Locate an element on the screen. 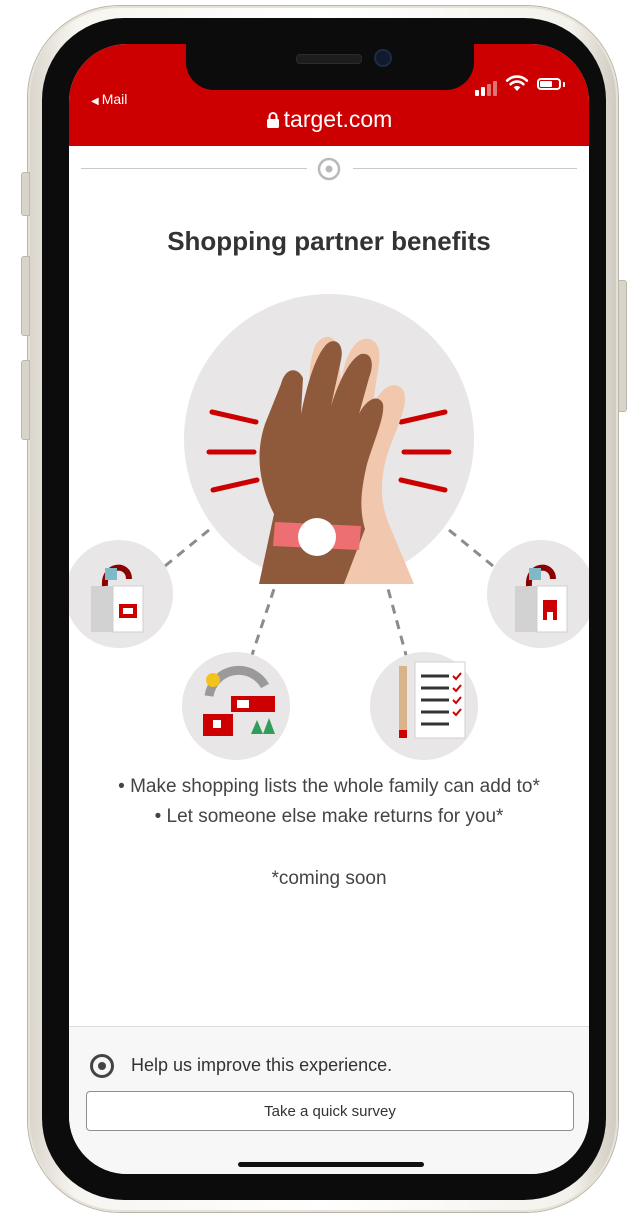 This screenshot has width=634, height=1218. take-survey-button: Take a quick survey is located at coordinates (330, 1111).